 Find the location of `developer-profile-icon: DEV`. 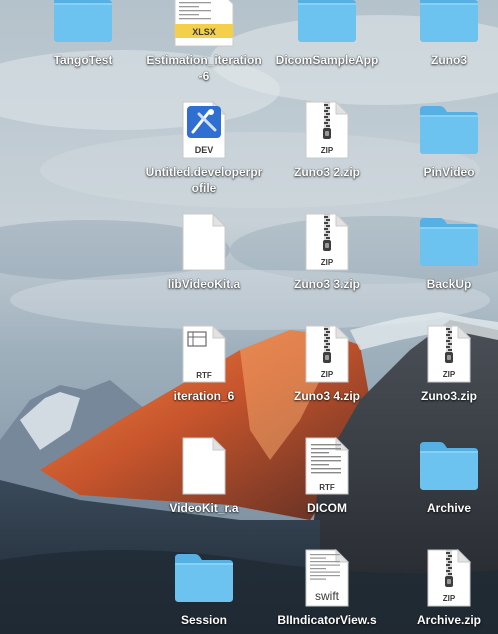

developer-profile-icon: DEV is located at coordinates (204, 130).